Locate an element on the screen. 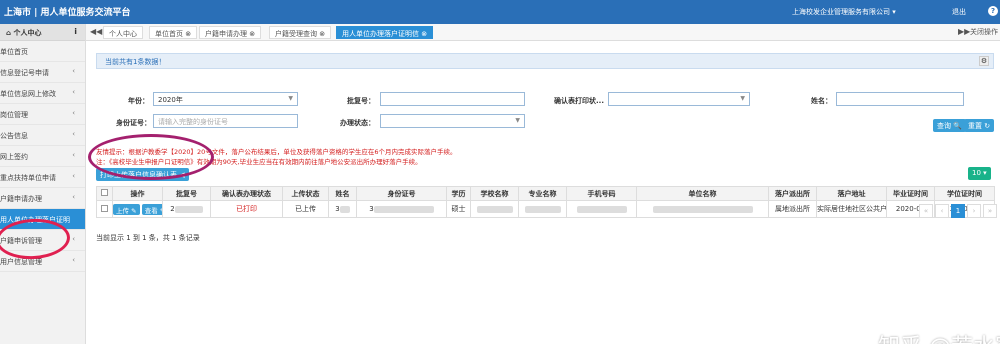 This screenshot has height=344, width=1000. status-select: ▼ is located at coordinates (452, 121).